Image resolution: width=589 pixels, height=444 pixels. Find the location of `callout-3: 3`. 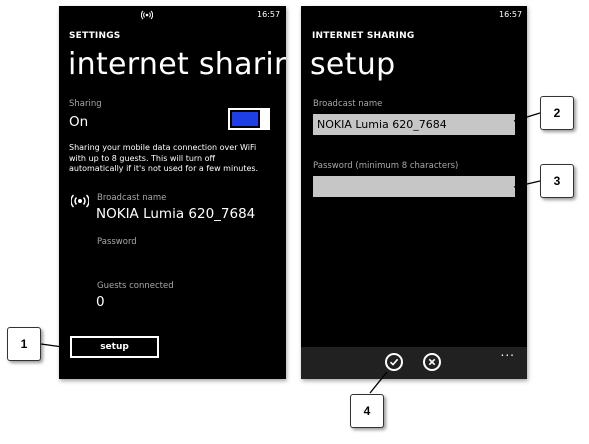

callout-3: 3 is located at coordinates (557, 181).